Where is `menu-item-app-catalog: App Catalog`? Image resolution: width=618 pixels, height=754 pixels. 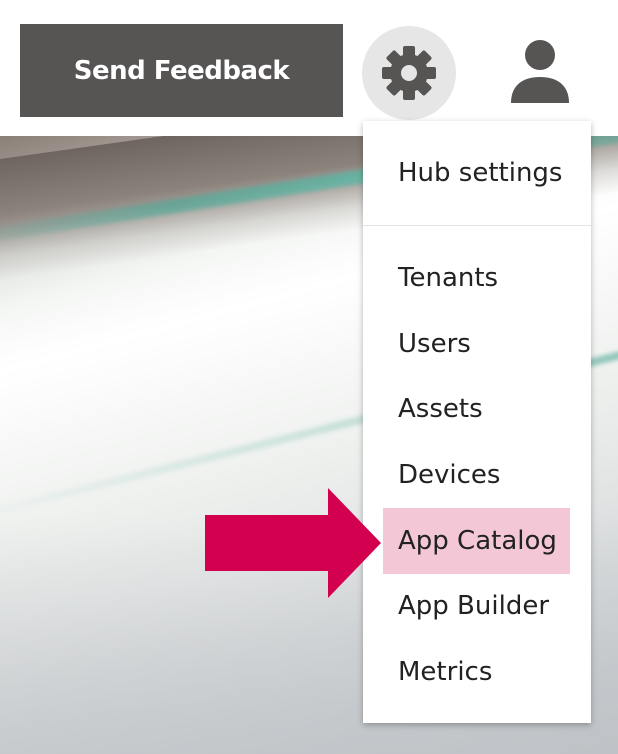 menu-item-app-catalog: App Catalog is located at coordinates (477, 541).